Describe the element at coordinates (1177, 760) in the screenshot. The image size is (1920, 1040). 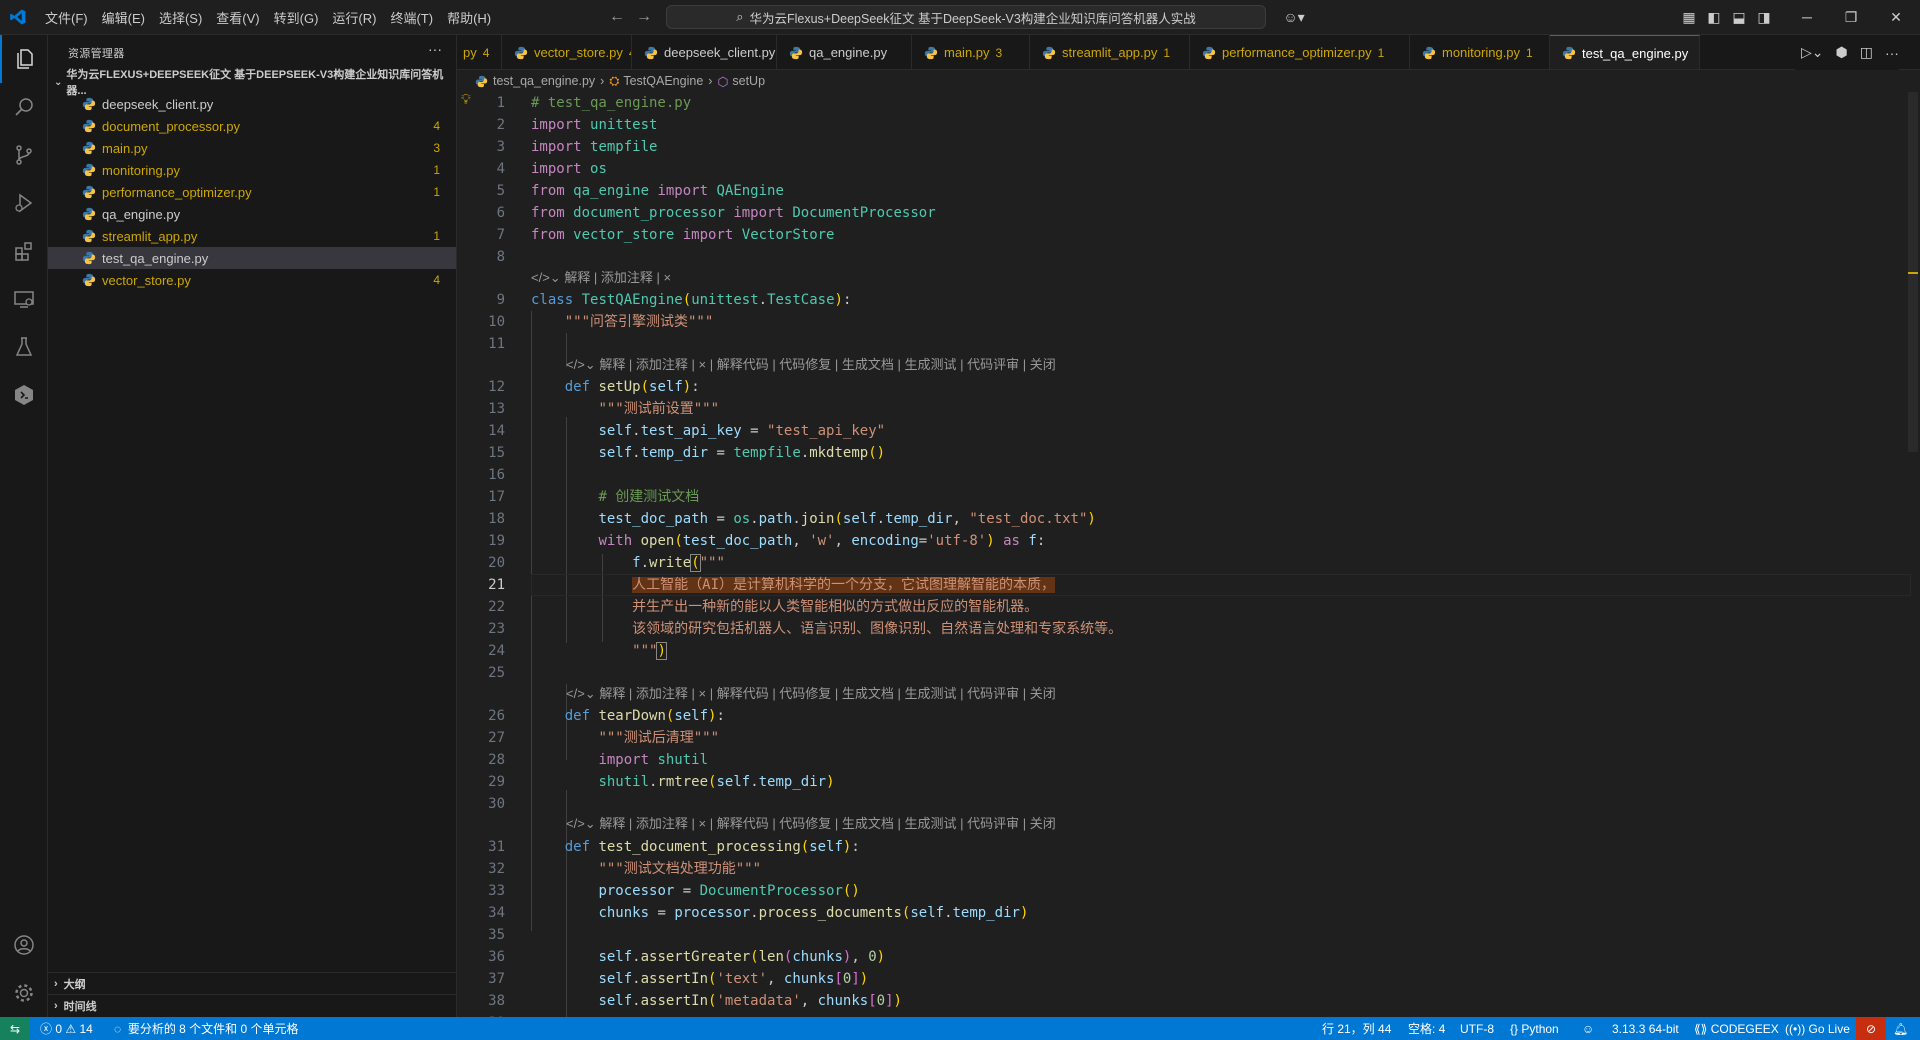
I see `code-line: 28 import shutil` at that location.